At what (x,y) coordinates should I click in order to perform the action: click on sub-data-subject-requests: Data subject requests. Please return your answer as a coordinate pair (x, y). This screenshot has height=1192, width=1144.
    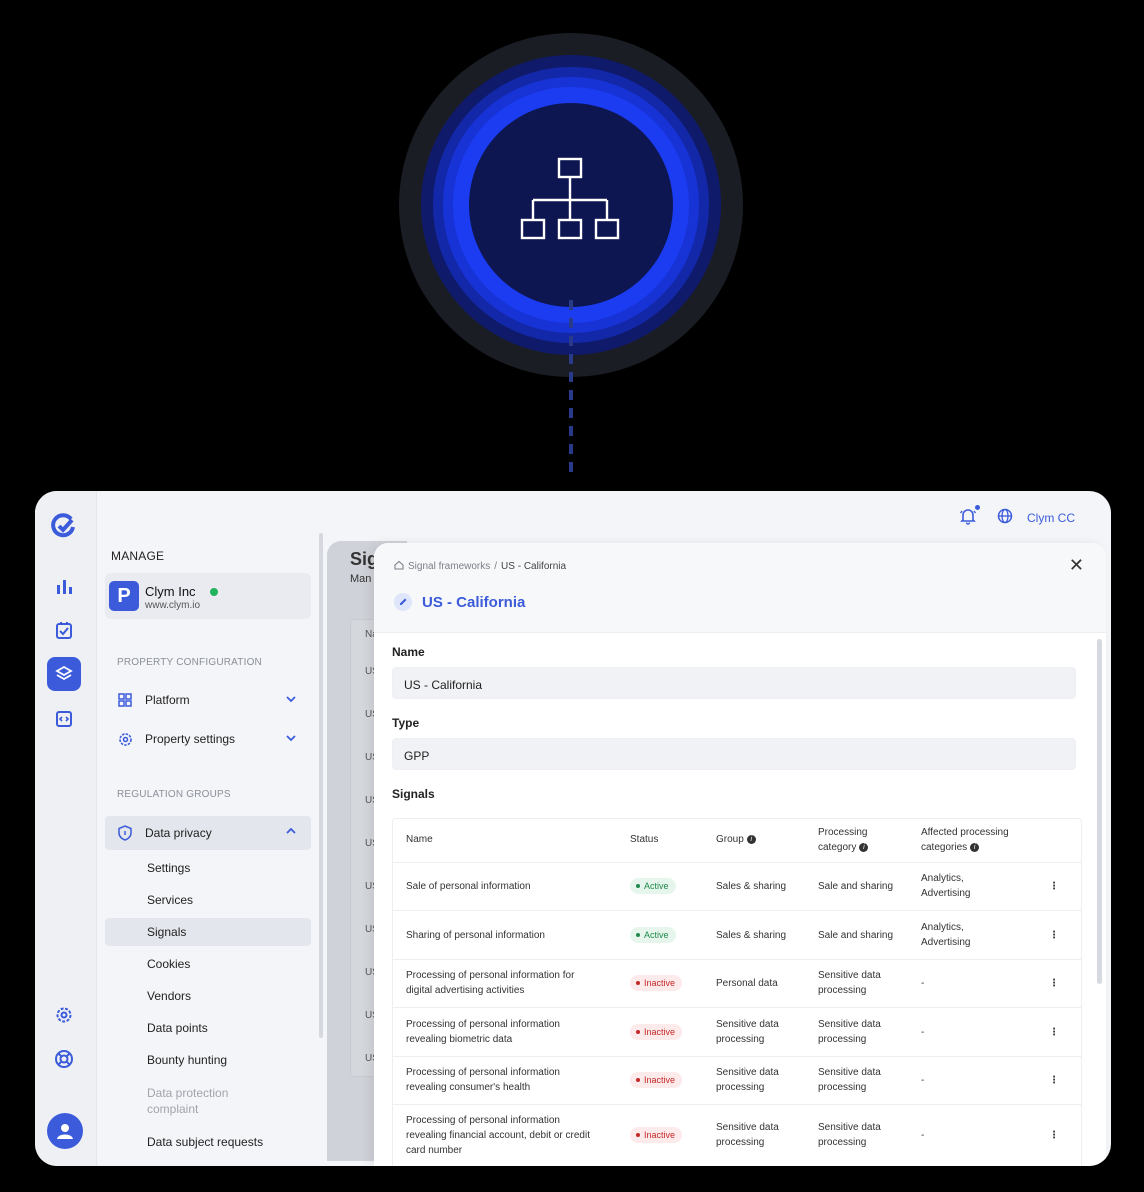
    Looking at the image, I should click on (208, 1142).